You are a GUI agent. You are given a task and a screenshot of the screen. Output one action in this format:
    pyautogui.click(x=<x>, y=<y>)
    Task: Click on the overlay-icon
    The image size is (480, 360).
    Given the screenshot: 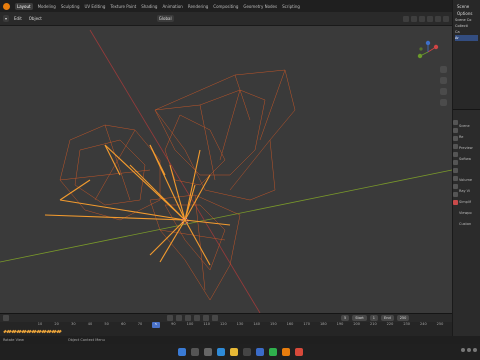 What is the action you would take?
    pyautogui.click(x=406, y=18)
    